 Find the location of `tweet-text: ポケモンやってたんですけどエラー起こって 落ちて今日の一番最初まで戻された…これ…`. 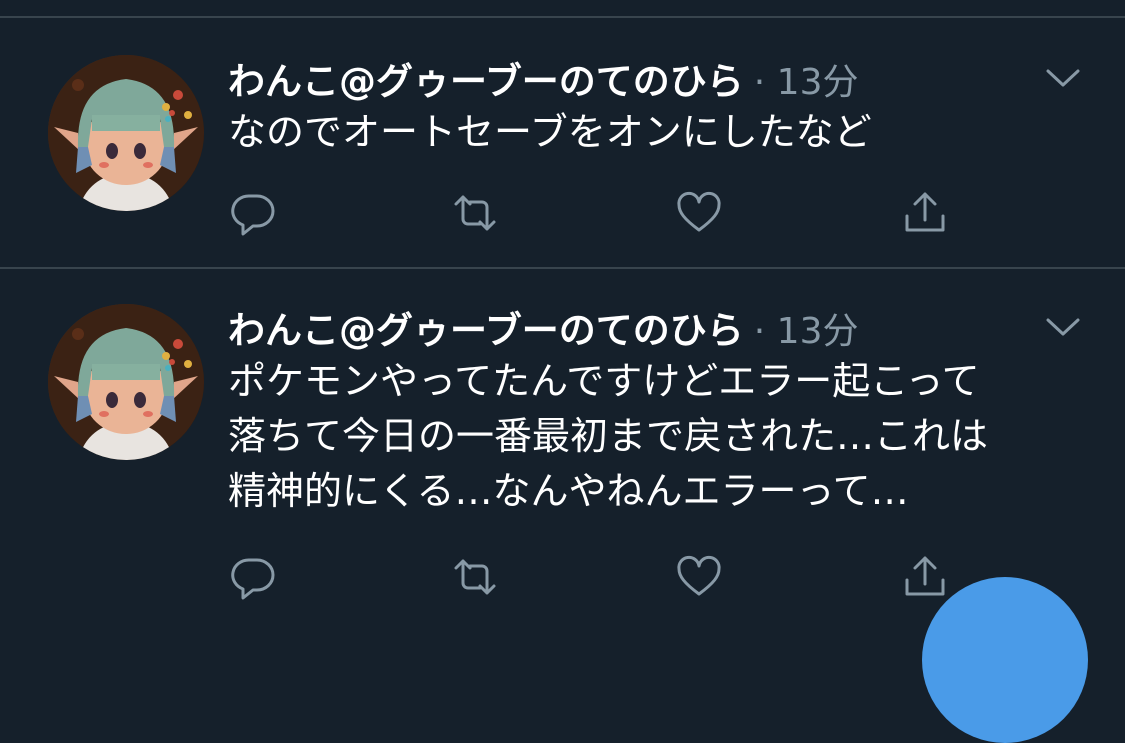

tweet-text: ポケモンやってたんですけどエラー起こって 落ちて今日の一番最初まで戻された…これ… is located at coordinates (608, 436).